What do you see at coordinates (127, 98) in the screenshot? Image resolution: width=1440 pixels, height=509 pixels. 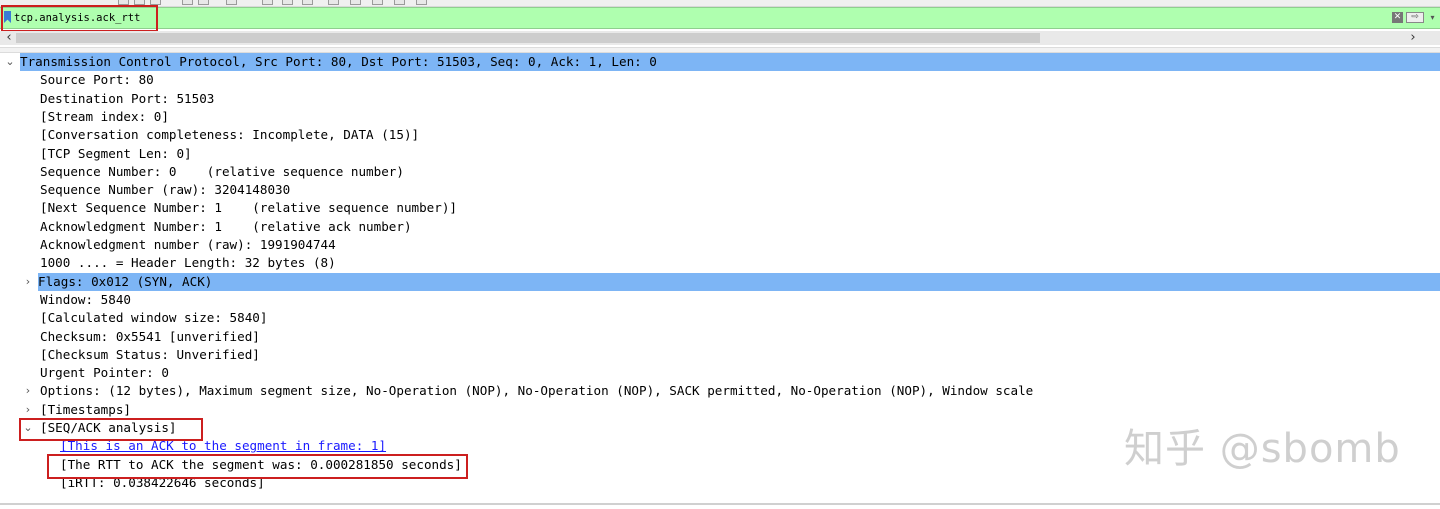 I see `tree-item-label: Destination Port: 51503` at bounding box center [127, 98].